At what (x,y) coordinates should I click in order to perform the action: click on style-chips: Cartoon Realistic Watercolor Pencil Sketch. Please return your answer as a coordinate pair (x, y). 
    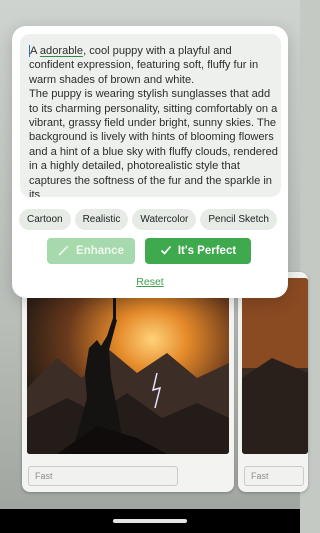
    Looking at the image, I should click on (153, 220).